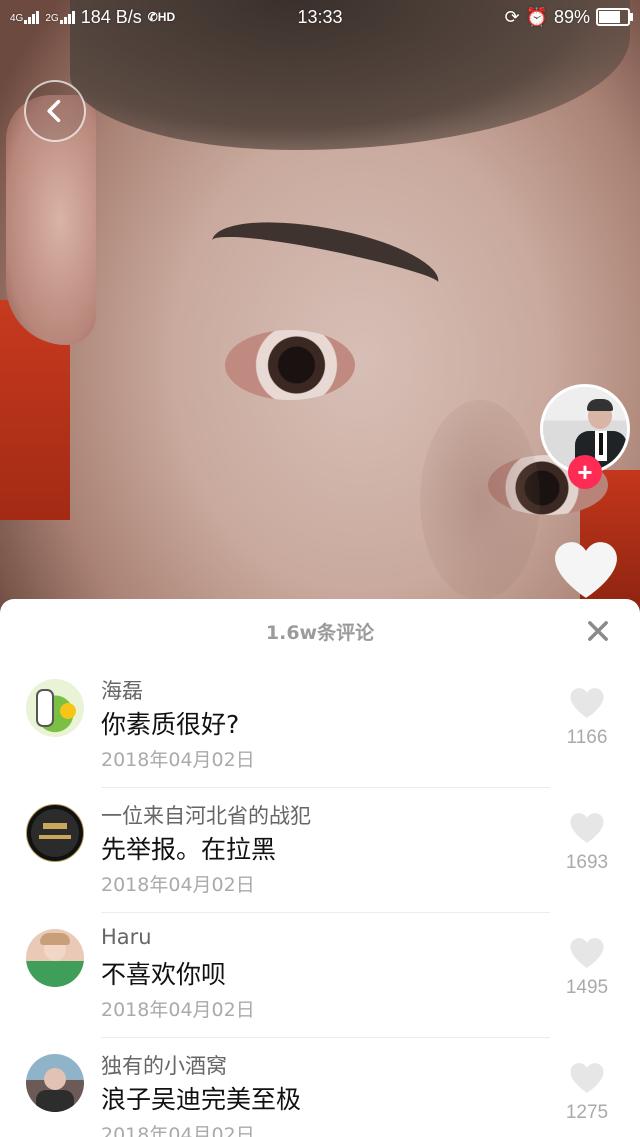 The height and width of the screenshot is (1137, 640). What do you see at coordinates (512, 16) in the screenshot?
I see `rotation-lock-icon: ⟳` at bounding box center [512, 16].